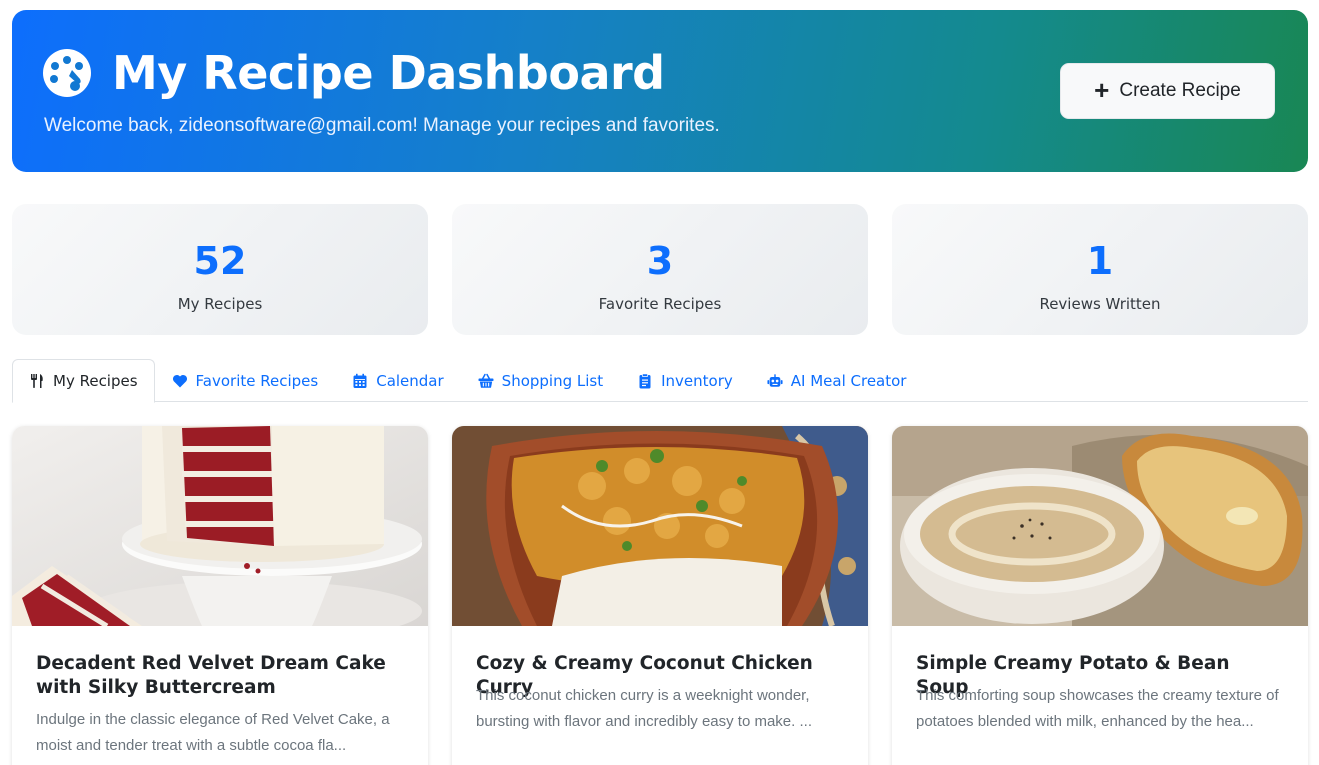  Describe the element at coordinates (220, 304) in the screenshot. I see `stat-label: My Recipes` at that location.